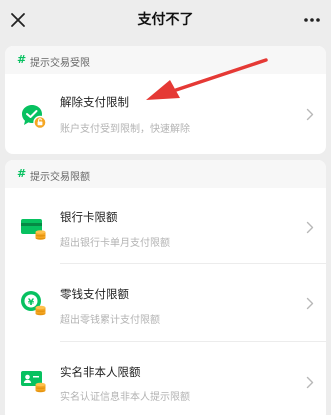  Describe the element at coordinates (110, 320) in the screenshot. I see `item-subtitle: 超出零钱累计支付限额` at that location.